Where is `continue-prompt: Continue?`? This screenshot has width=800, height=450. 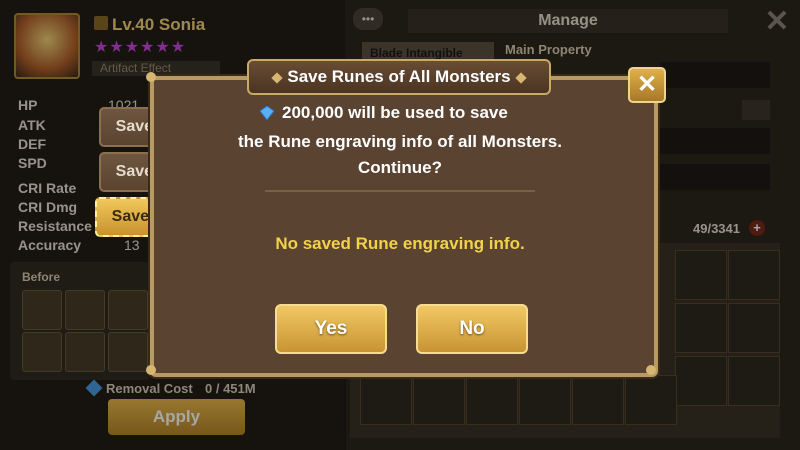 continue-prompt: Continue? is located at coordinates (400, 167).